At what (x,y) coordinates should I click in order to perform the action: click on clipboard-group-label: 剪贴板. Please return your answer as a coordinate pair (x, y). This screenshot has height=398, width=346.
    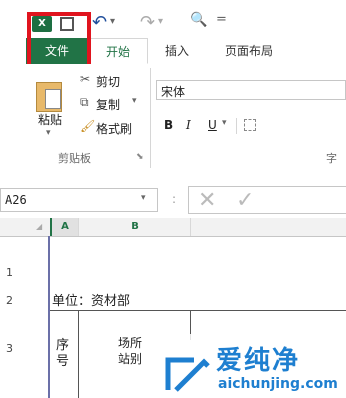
    Looking at the image, I should click on (74, 158).